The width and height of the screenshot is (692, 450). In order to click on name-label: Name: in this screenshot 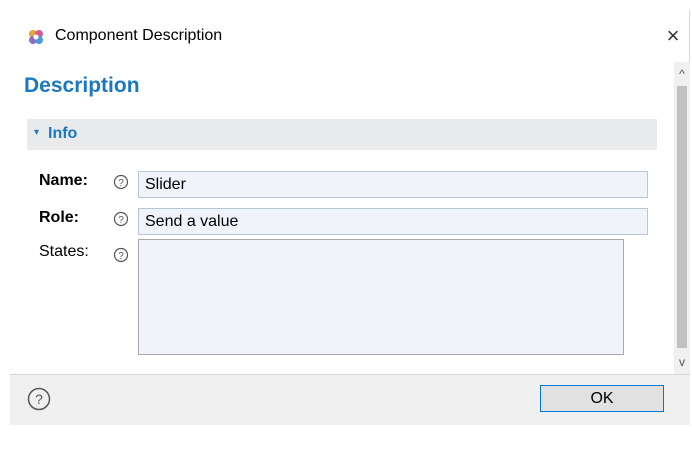, I will do `click(63, 180)`.